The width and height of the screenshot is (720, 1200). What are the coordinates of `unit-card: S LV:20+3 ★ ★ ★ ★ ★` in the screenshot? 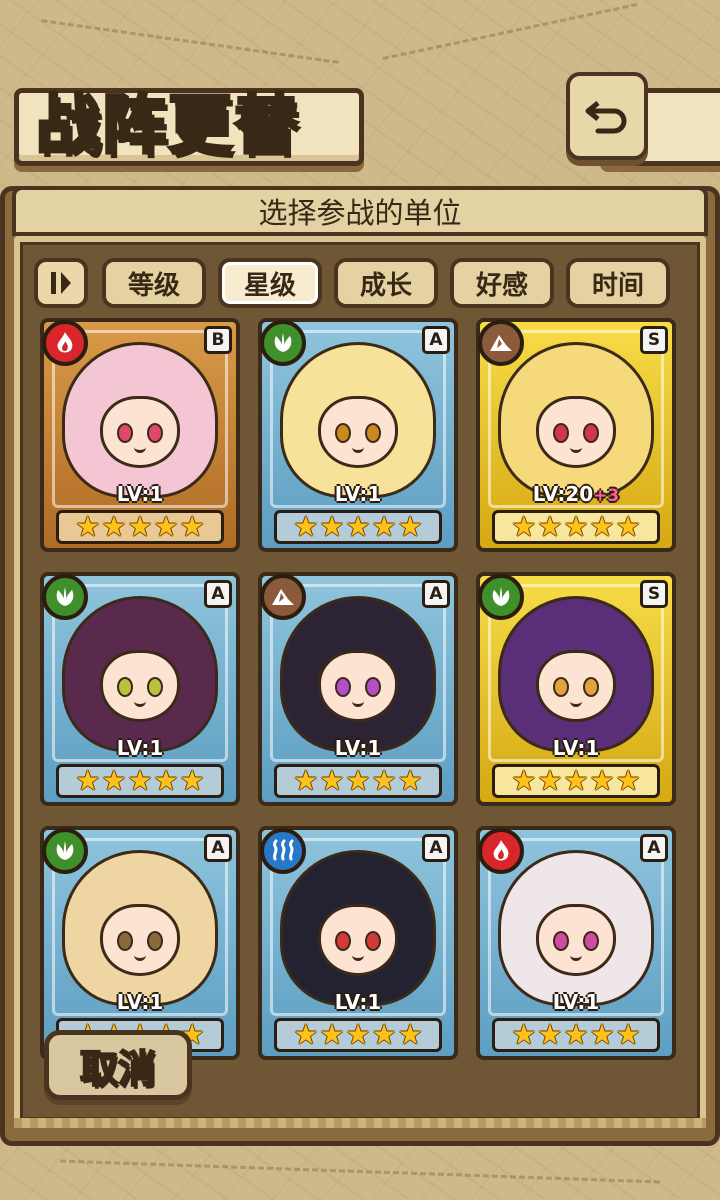 It's located at (576, 435).